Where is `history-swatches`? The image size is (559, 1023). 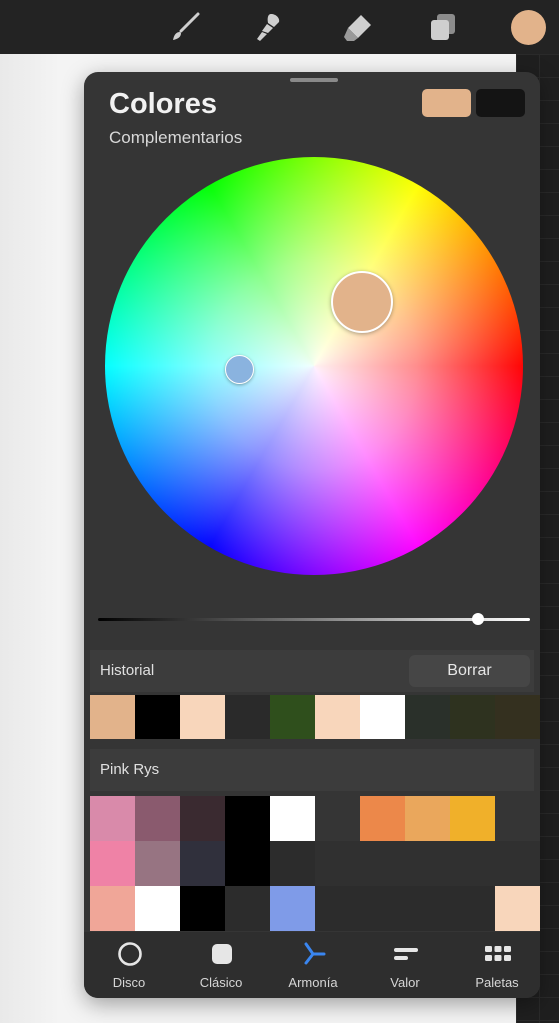 history-swatches is located at coordinates (315, 717).